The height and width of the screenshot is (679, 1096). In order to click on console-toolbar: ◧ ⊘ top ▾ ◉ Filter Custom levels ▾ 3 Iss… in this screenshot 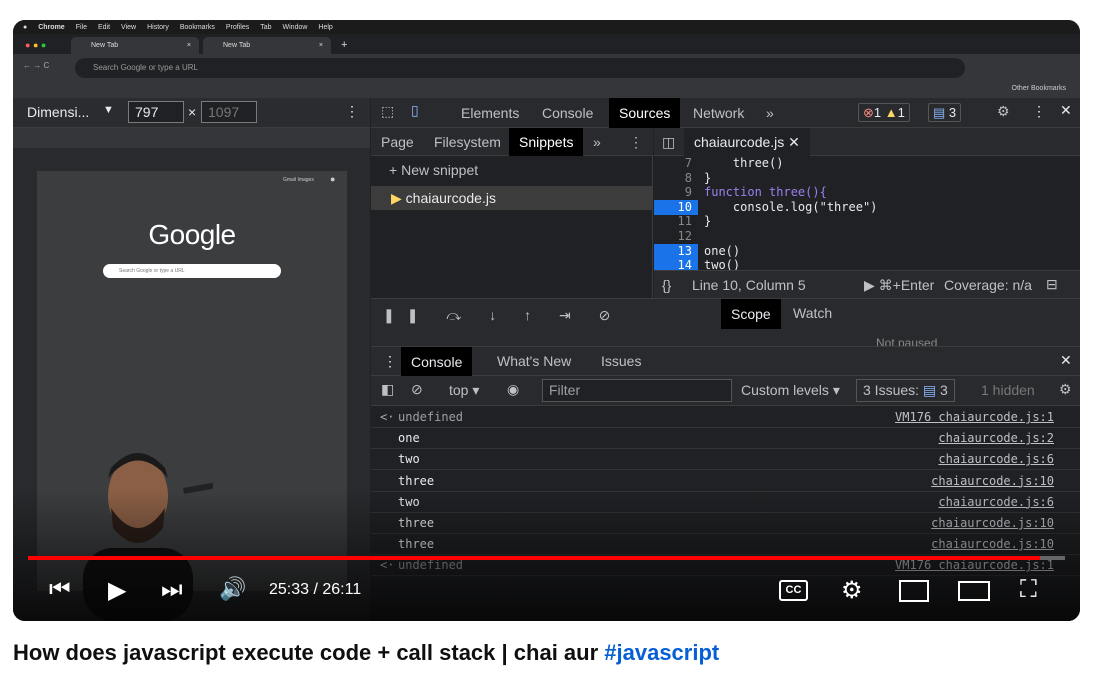, I will do `click(725, 391)`.